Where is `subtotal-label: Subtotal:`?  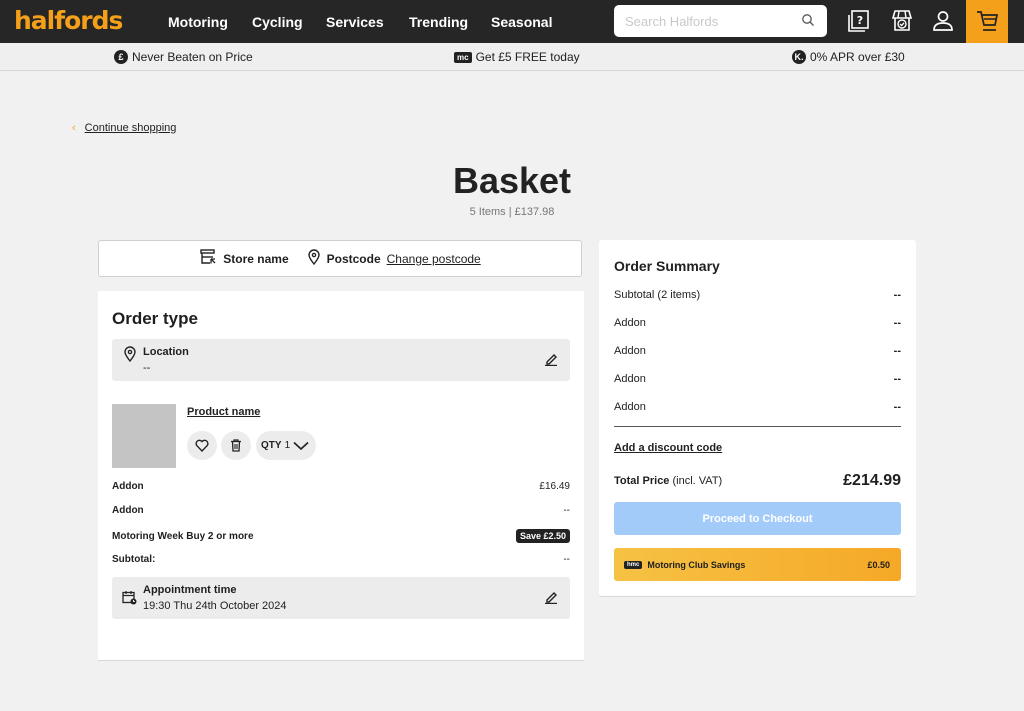
subtotal-label: Subtotal: is located at coordinates (134, 559).